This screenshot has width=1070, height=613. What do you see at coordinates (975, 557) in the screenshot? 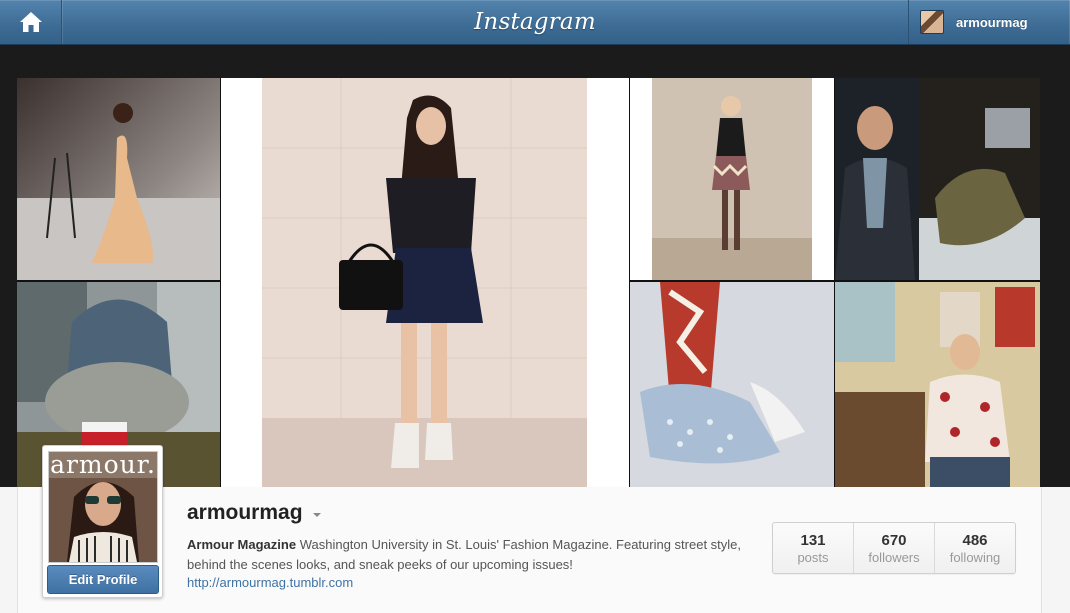
I see `stat-label: following` at bounding box center [975, 557].